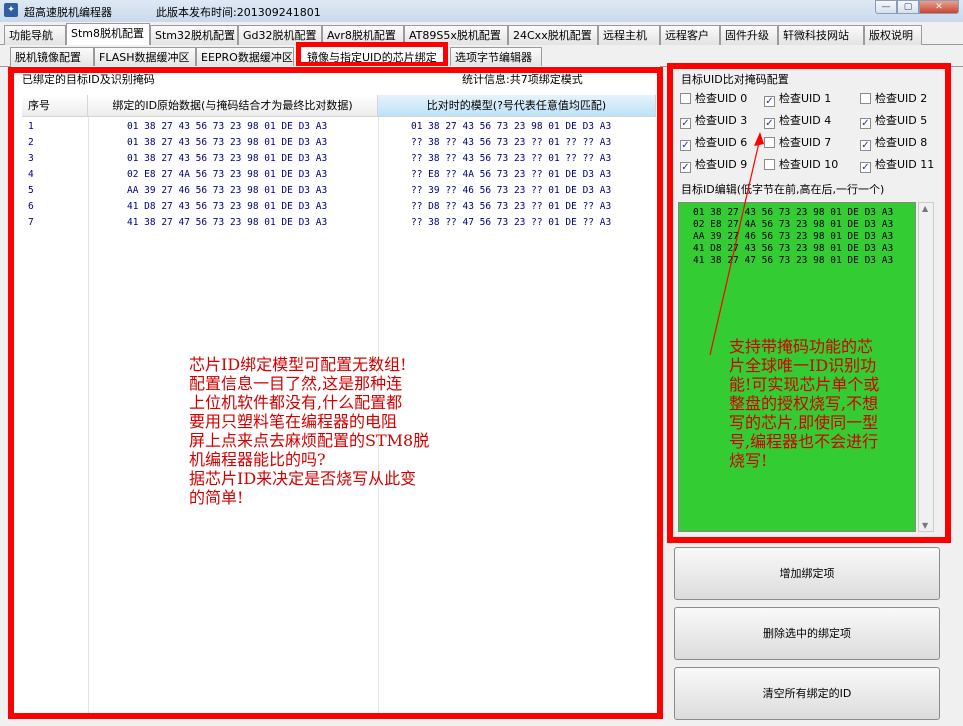 This screenshot has height=726, width=963. What do you see at coordinates (108, 34) in the screenshot?
I see `tab-stm8-offline: Stm8脱机配置` at bounding box center [108, 34].